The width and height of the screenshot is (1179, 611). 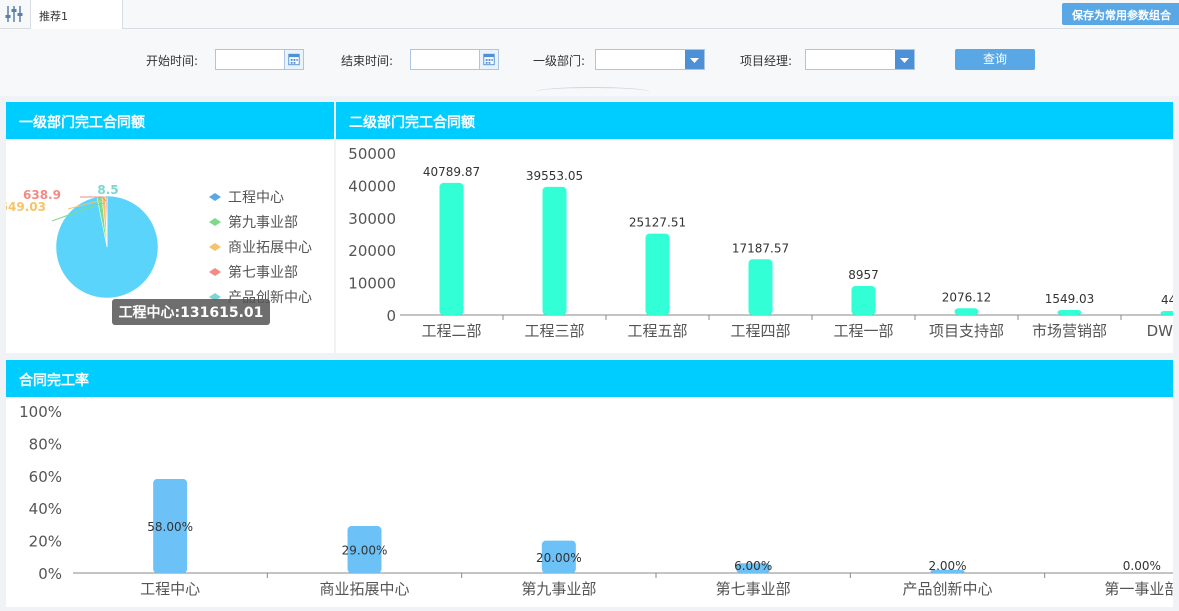 I want to click on bar-value-label: 1549.03, so click(x=1070, y=299).